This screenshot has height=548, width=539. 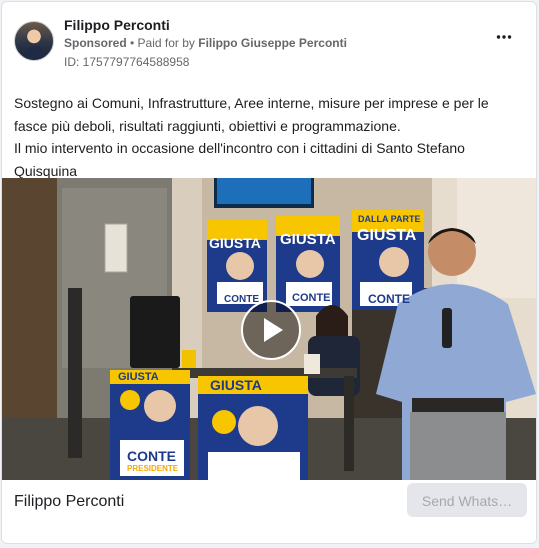 What do you see at coordinates (95, 43) in the screenshot?
I see `sponsored-label: Sponsored` at bounding box center [95, 43].